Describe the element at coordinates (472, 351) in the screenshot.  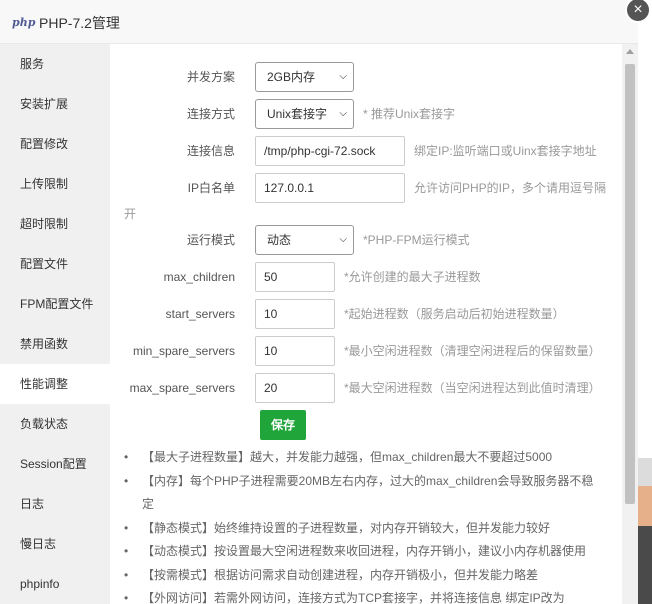
I see `min-spare-servers-hint: *最小空闲进程数（清理空闲进程后的保留数量）` at that location.